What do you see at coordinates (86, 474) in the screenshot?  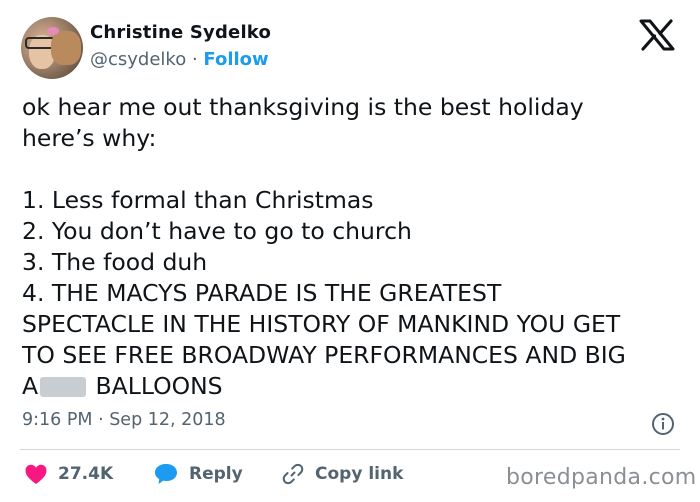 I see `likes-count: 27.4K` at bounding box center [86, 474].